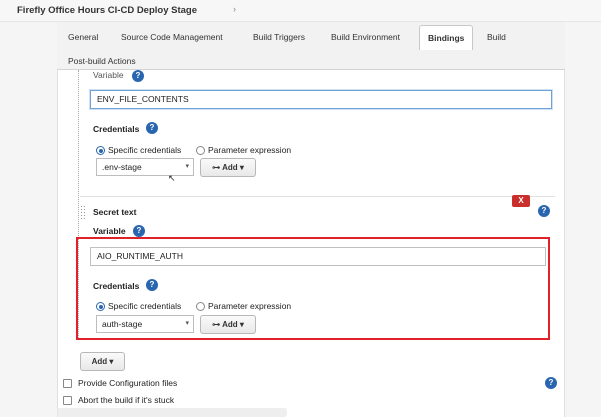 Image resolution: width=601 pixels, height=417 pixels. What do you see at coordinates (234, 9) in the screenshot?
I see `breadcrumb-chevron-icon: ›` at bounding box center [234, 9].